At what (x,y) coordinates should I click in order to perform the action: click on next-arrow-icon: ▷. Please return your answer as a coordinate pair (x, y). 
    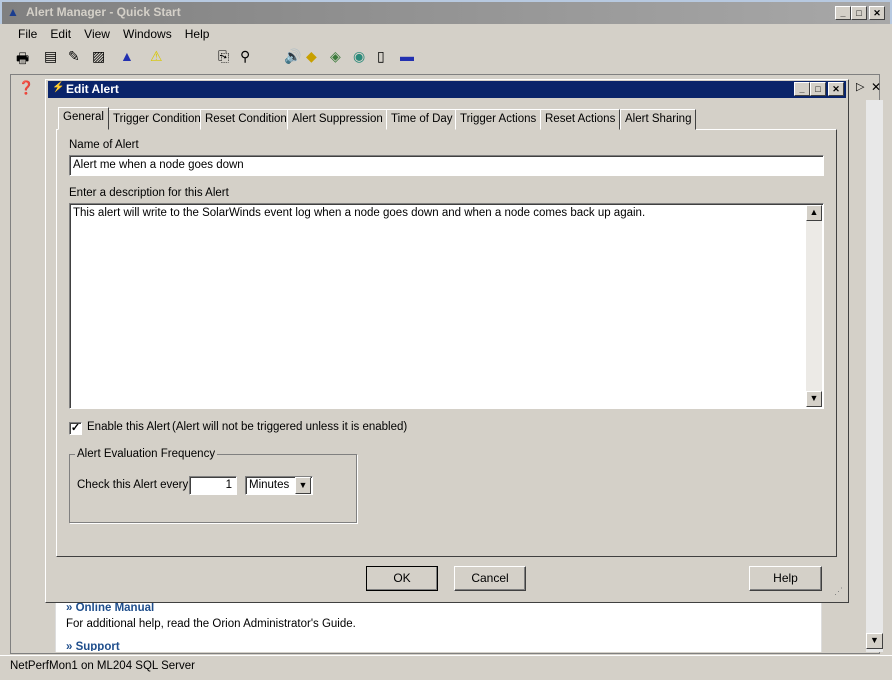
    Looking at the image, I should click on (860, 86).